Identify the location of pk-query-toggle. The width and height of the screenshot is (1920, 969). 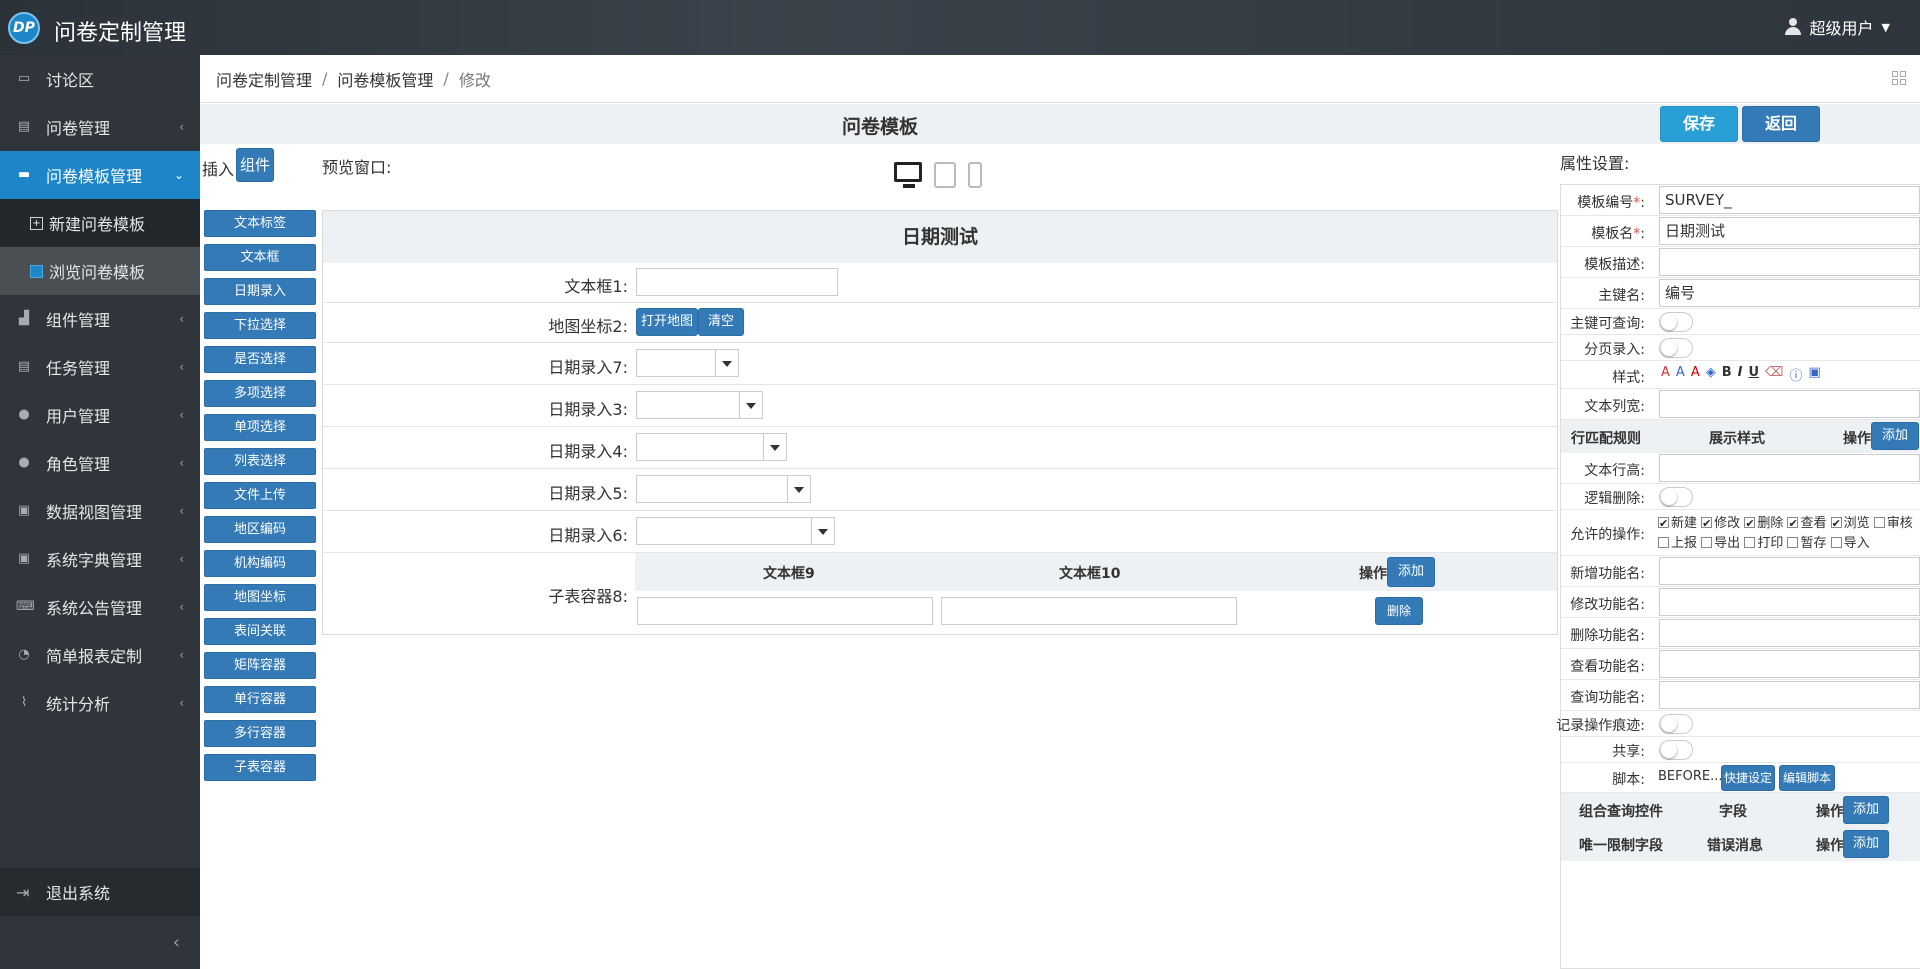
(1676, 322).